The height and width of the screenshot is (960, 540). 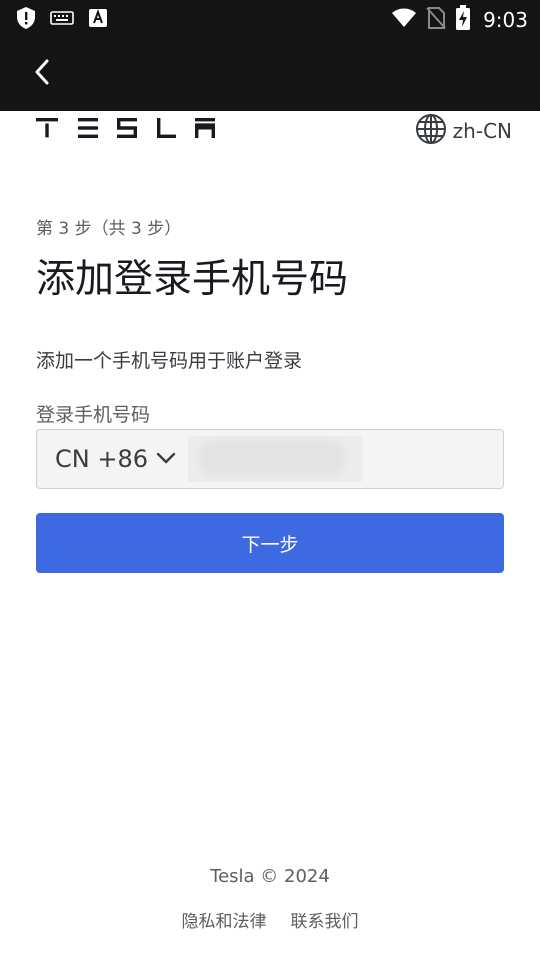 I want to click on app-bar, so click(x=270, y=73).